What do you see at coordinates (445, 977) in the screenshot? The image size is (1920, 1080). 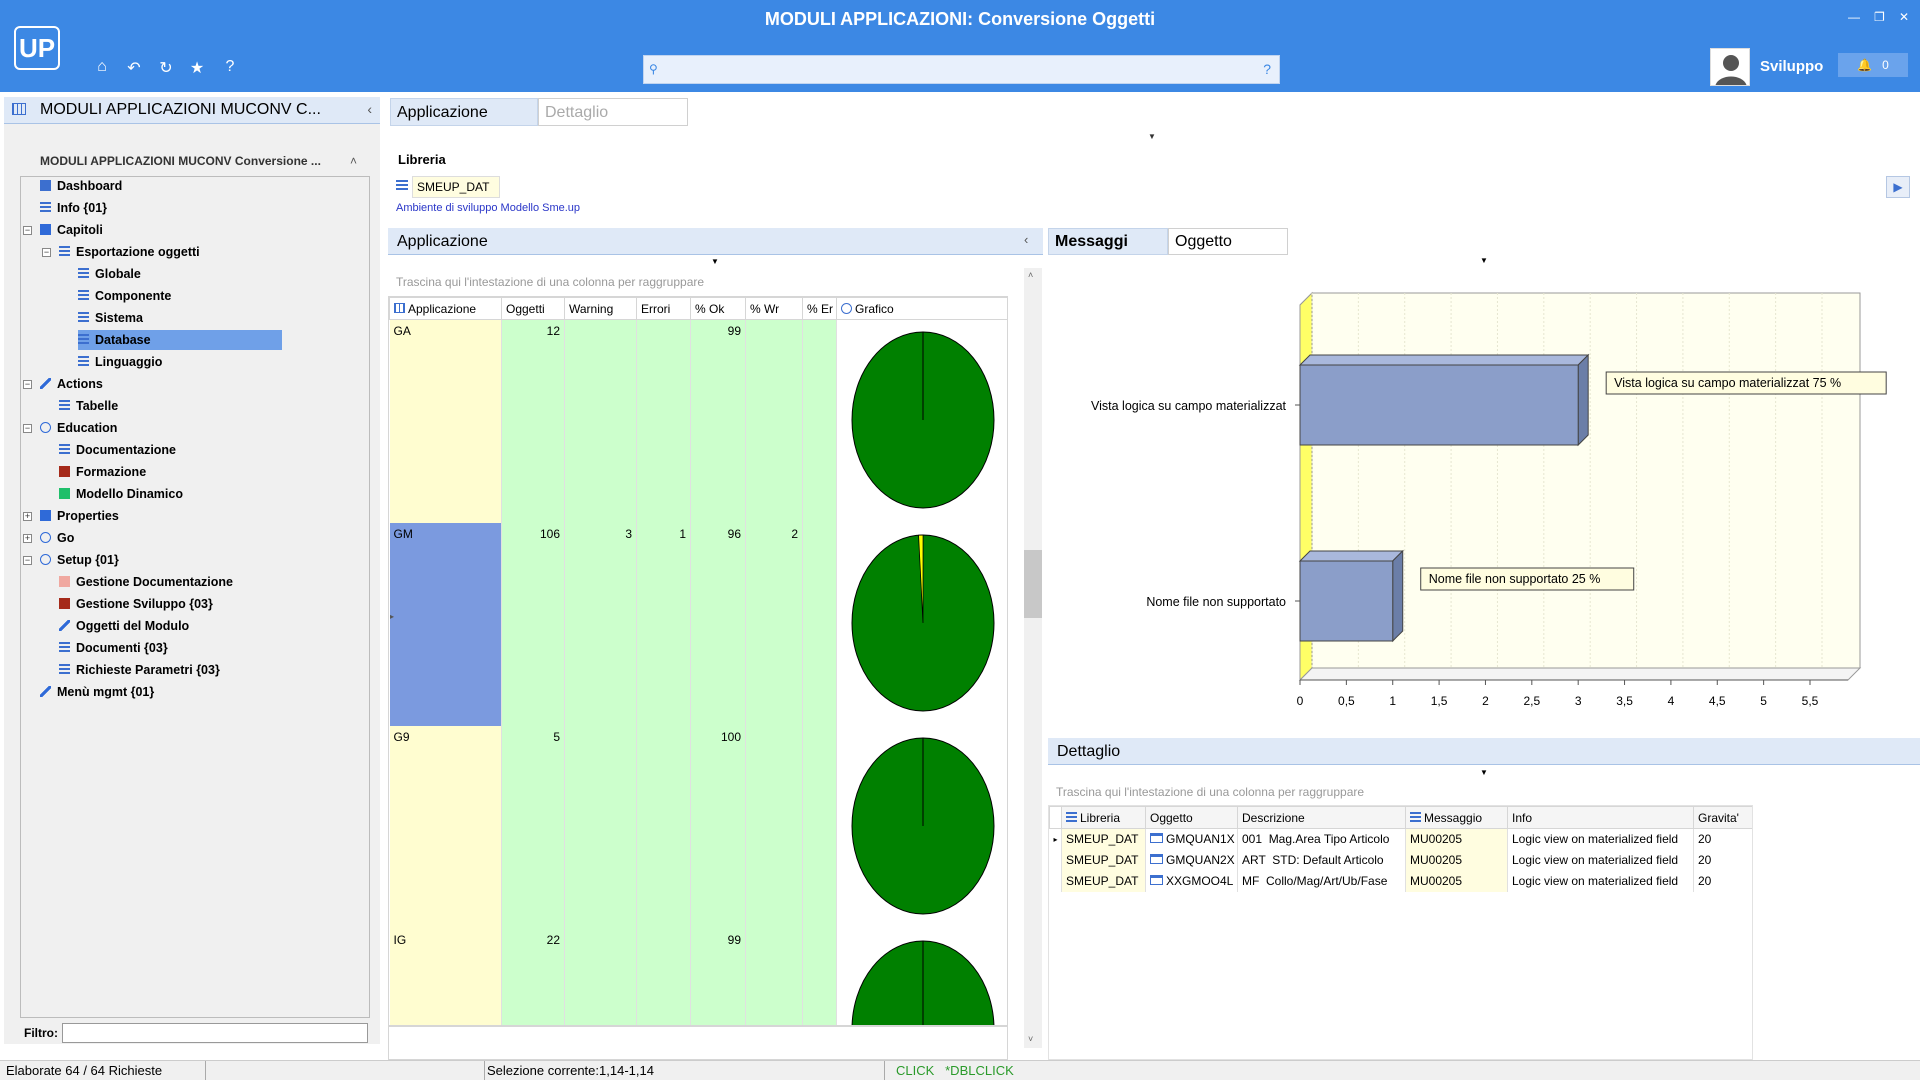 I see `cell-app: IG` at bounding box center [445, 977].